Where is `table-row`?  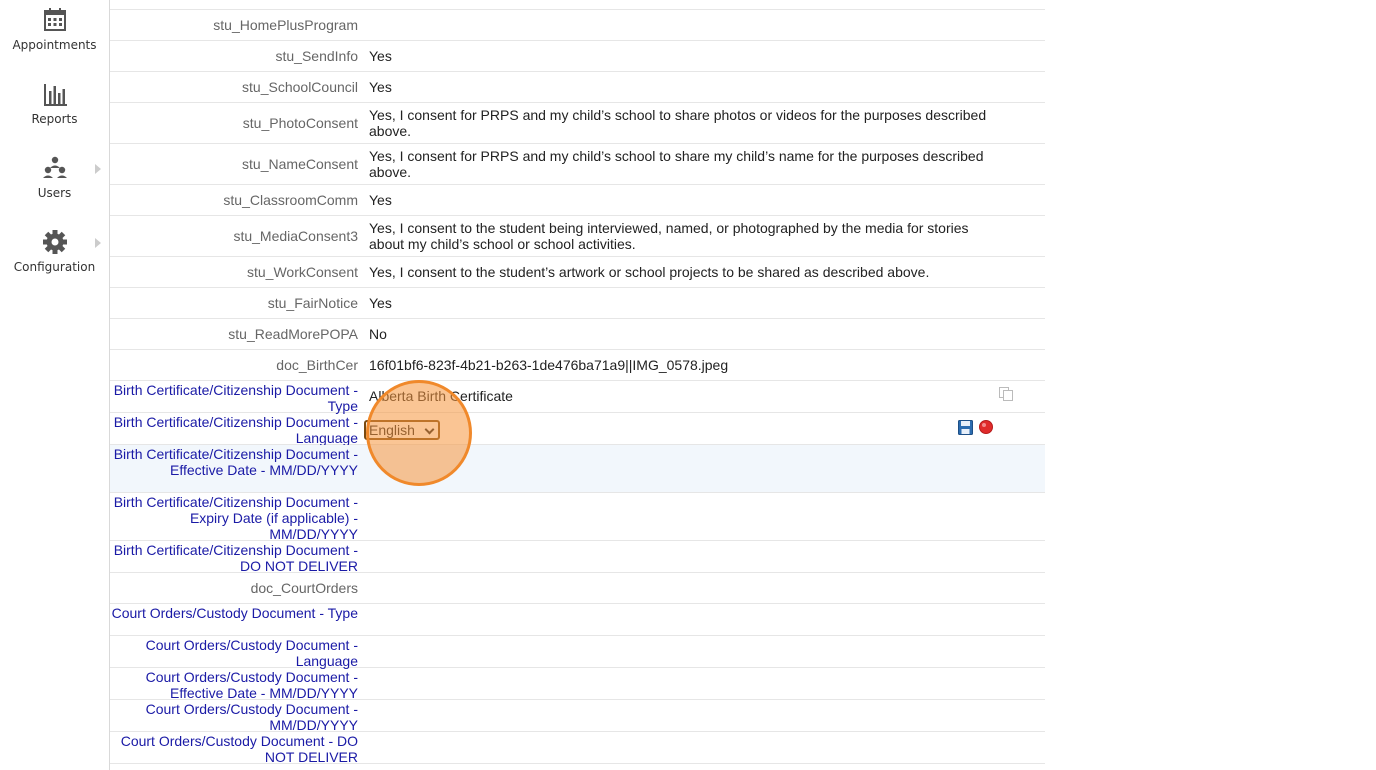
table-row is located at coordinates (577, 5).